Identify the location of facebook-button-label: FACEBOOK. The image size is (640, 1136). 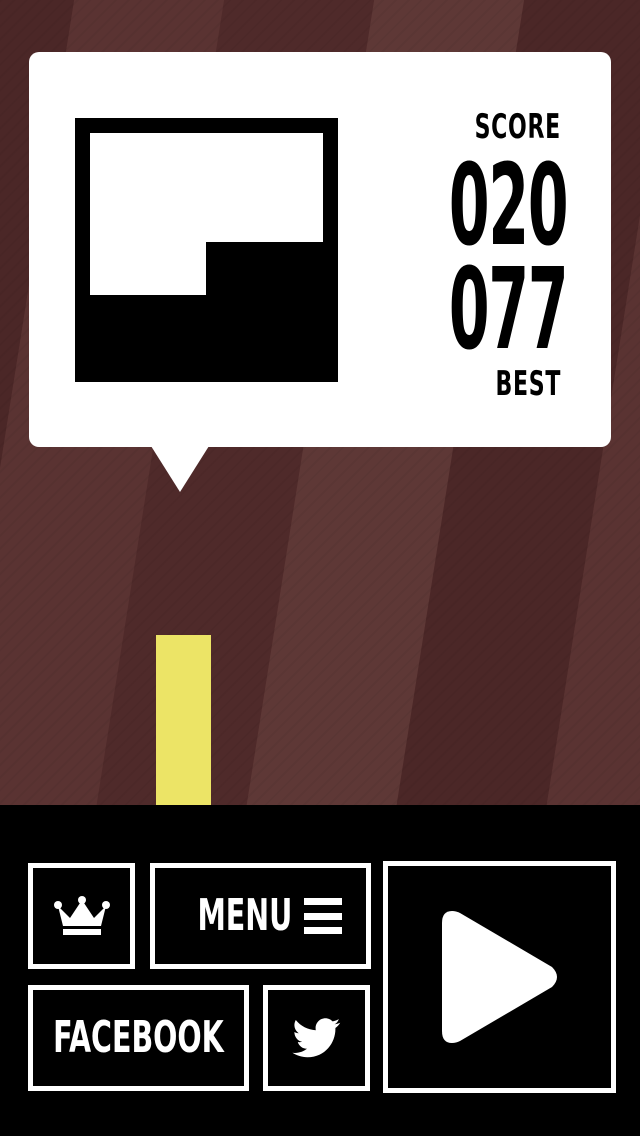
(138, 1037).